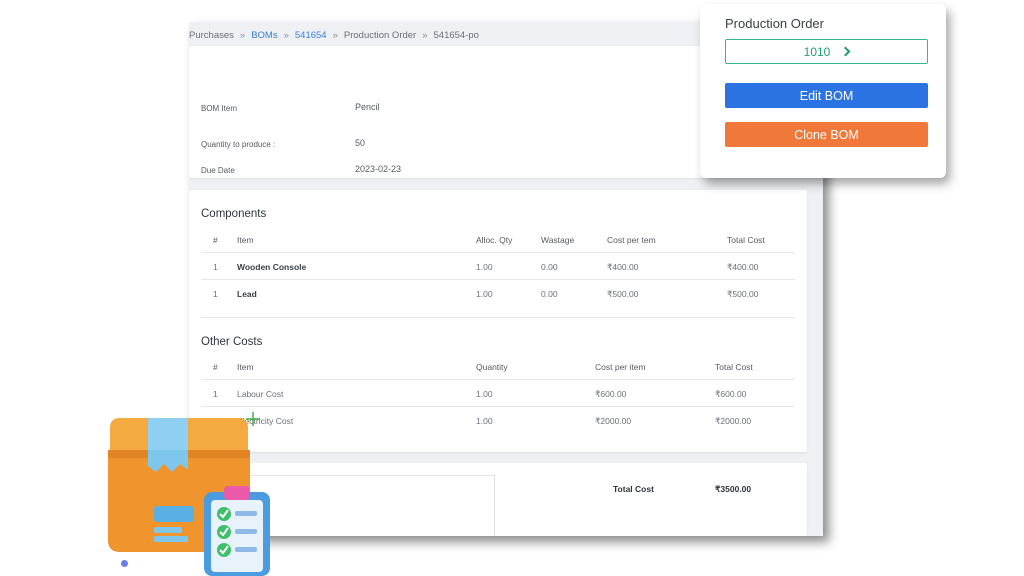  I want to click on row-item: Labour Cost, so click(260, 394).